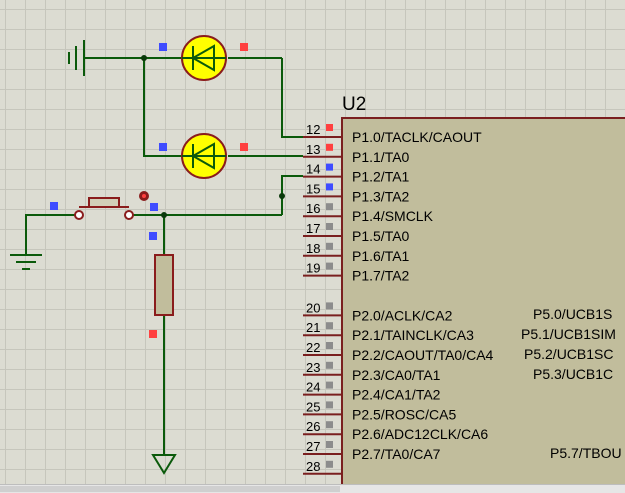 The height and width of the screenshot is (493, 625). Describe the element at coordinates (381, 256) in the screenshot. I see `pin-label: P1.6/TA1` at that location.